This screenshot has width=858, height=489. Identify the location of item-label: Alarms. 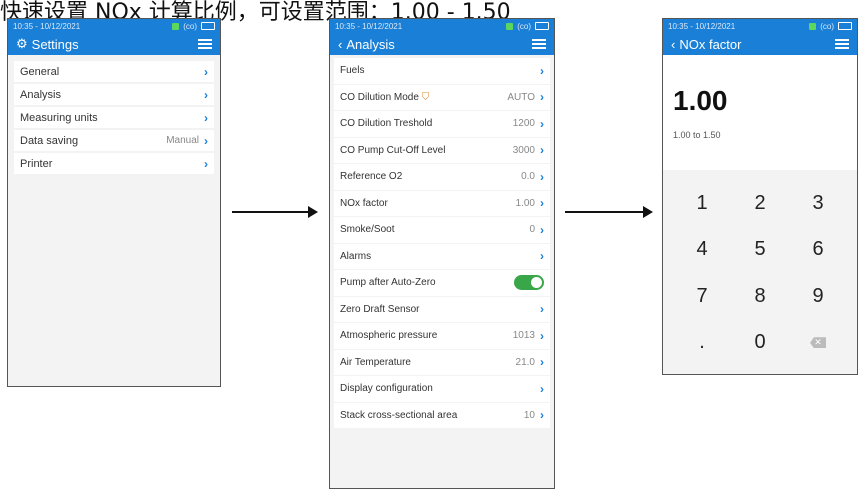
(356, 256).